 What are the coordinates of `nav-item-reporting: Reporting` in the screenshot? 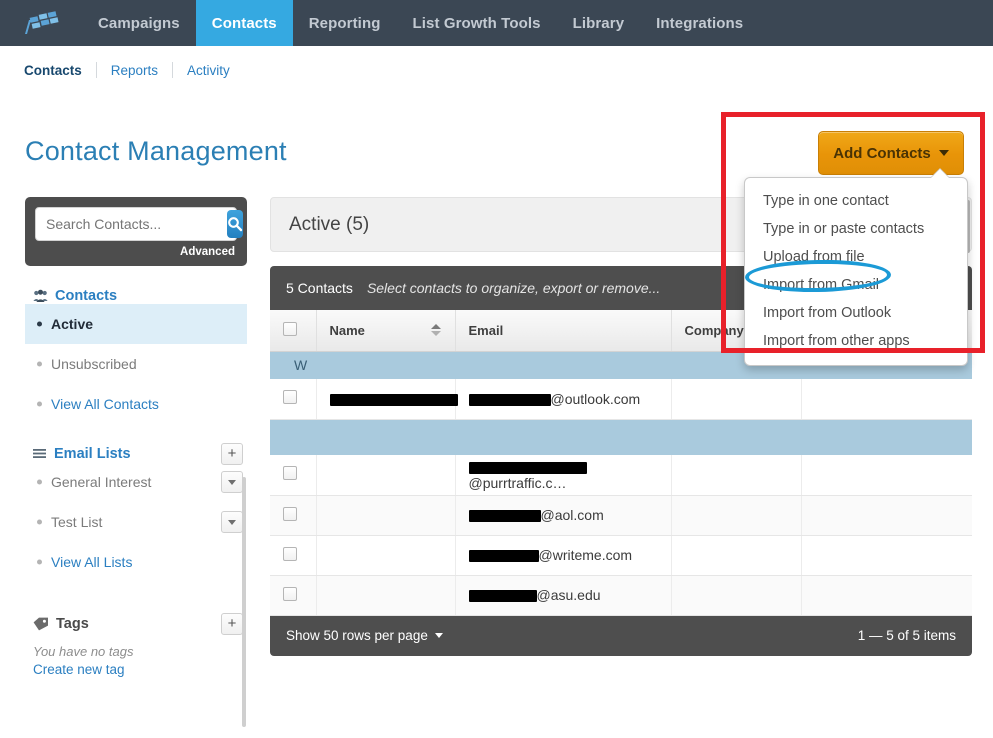 It's located at (345, 23).